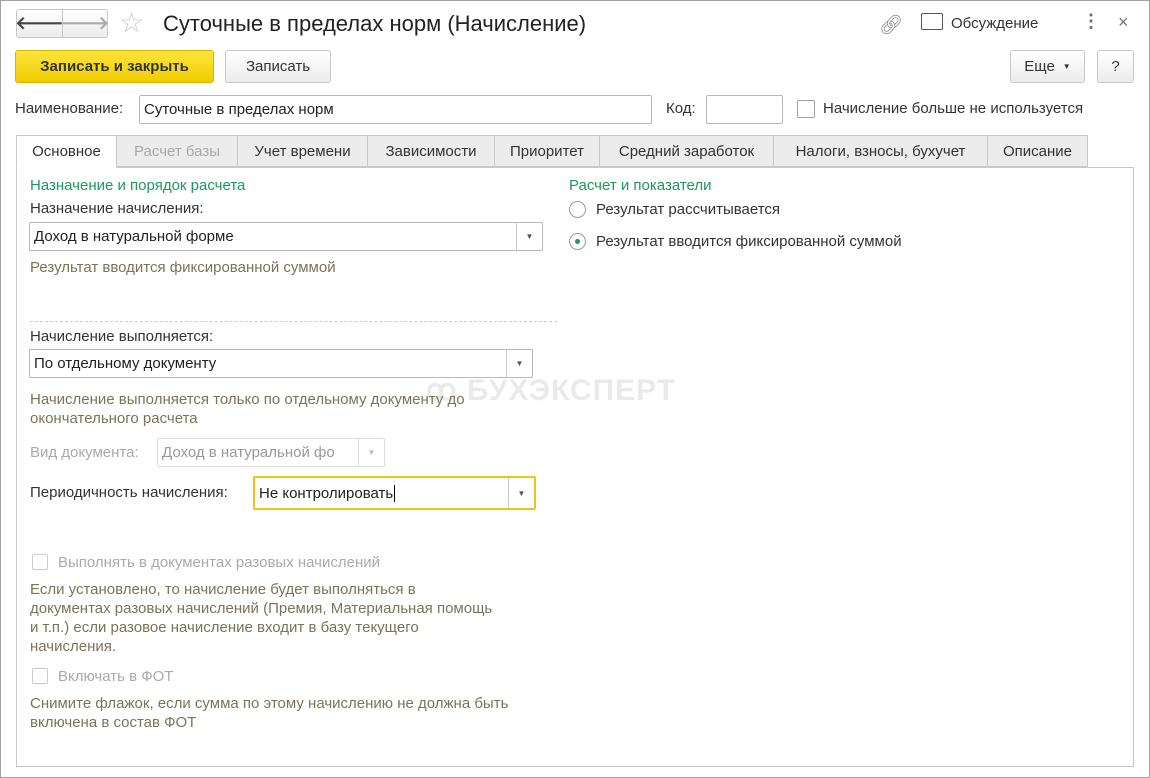  What do you see at coordinates (1039, 66) in the screenshot?
I see `more-label: Еще` at bounding box center [1039, 66].